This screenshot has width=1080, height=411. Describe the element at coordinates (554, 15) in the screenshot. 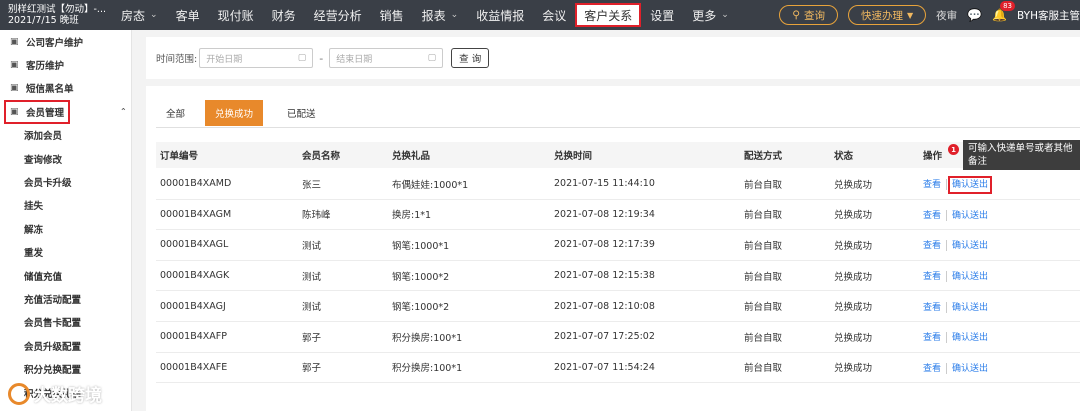

I see `menu-item: 会议` at that location.